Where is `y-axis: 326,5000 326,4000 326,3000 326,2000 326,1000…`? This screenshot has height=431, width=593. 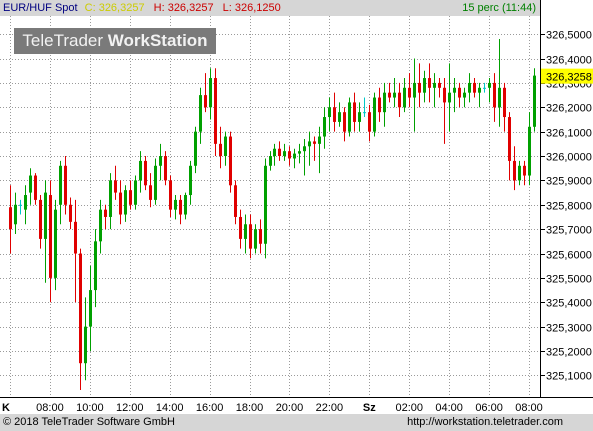 y-axis: 326,5000 326,4000 326,3000 326,2000 326,1000… is located at coordinates (566, 198).